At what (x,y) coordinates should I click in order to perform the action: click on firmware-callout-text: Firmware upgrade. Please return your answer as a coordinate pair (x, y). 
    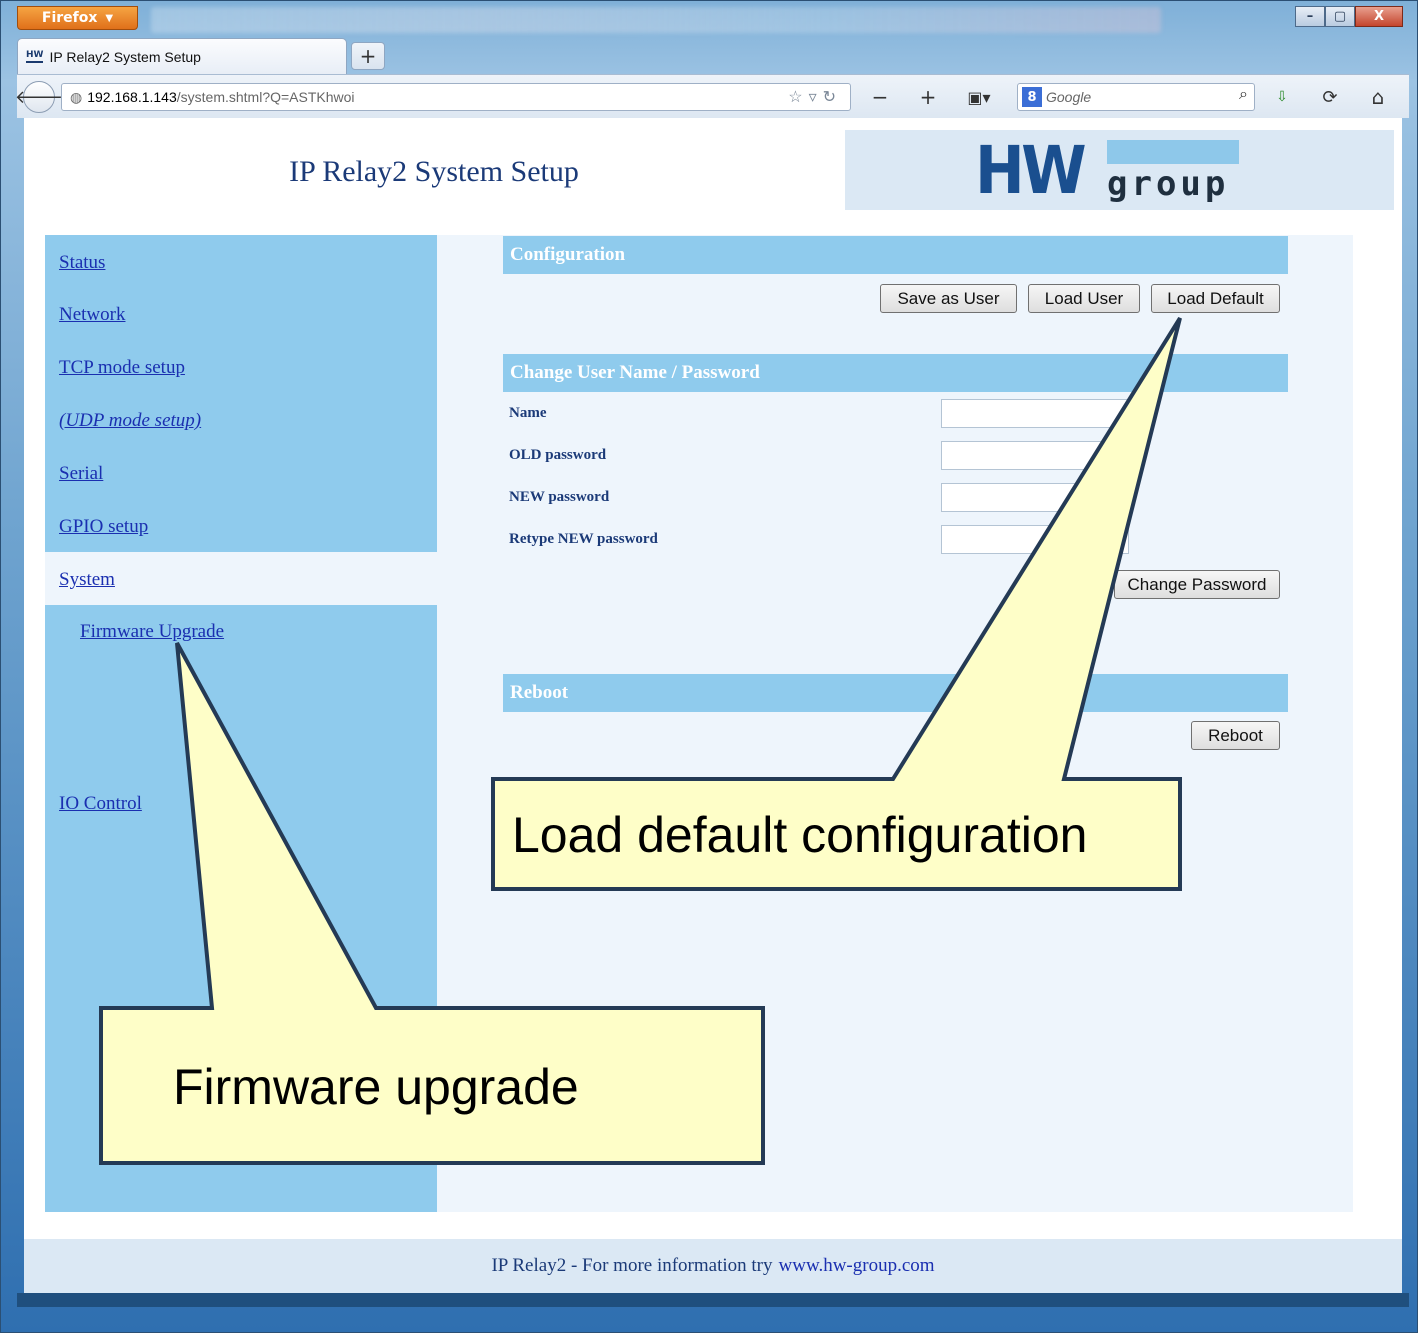
    Looking at the image, I should click on (376, 1087).